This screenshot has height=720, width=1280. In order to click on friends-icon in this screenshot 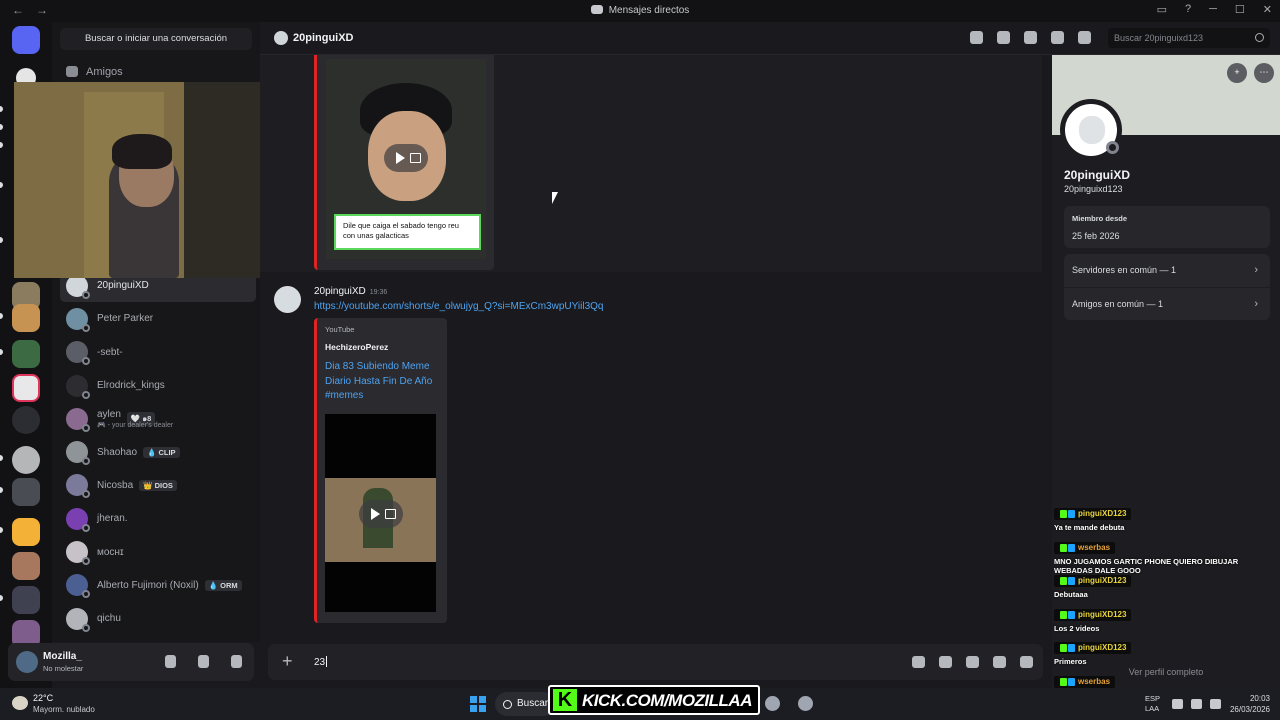, I will do `click(72, 71)`.